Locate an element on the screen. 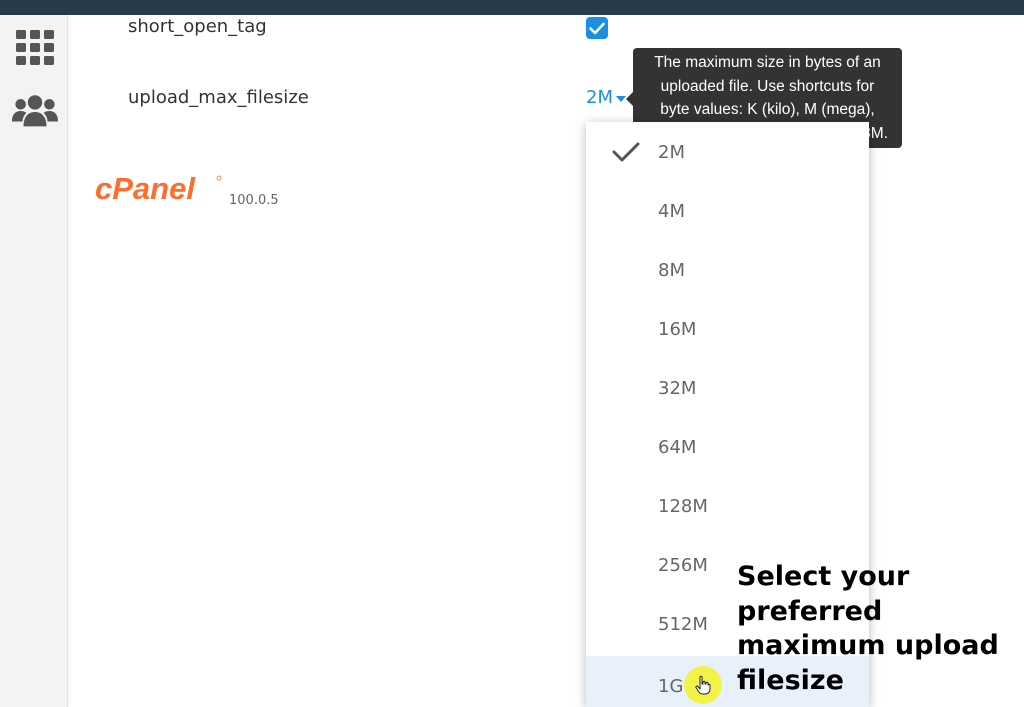 The width and height of the screenshot is (1024, 707). cursor-highlight is located at coordinates (703, 685).